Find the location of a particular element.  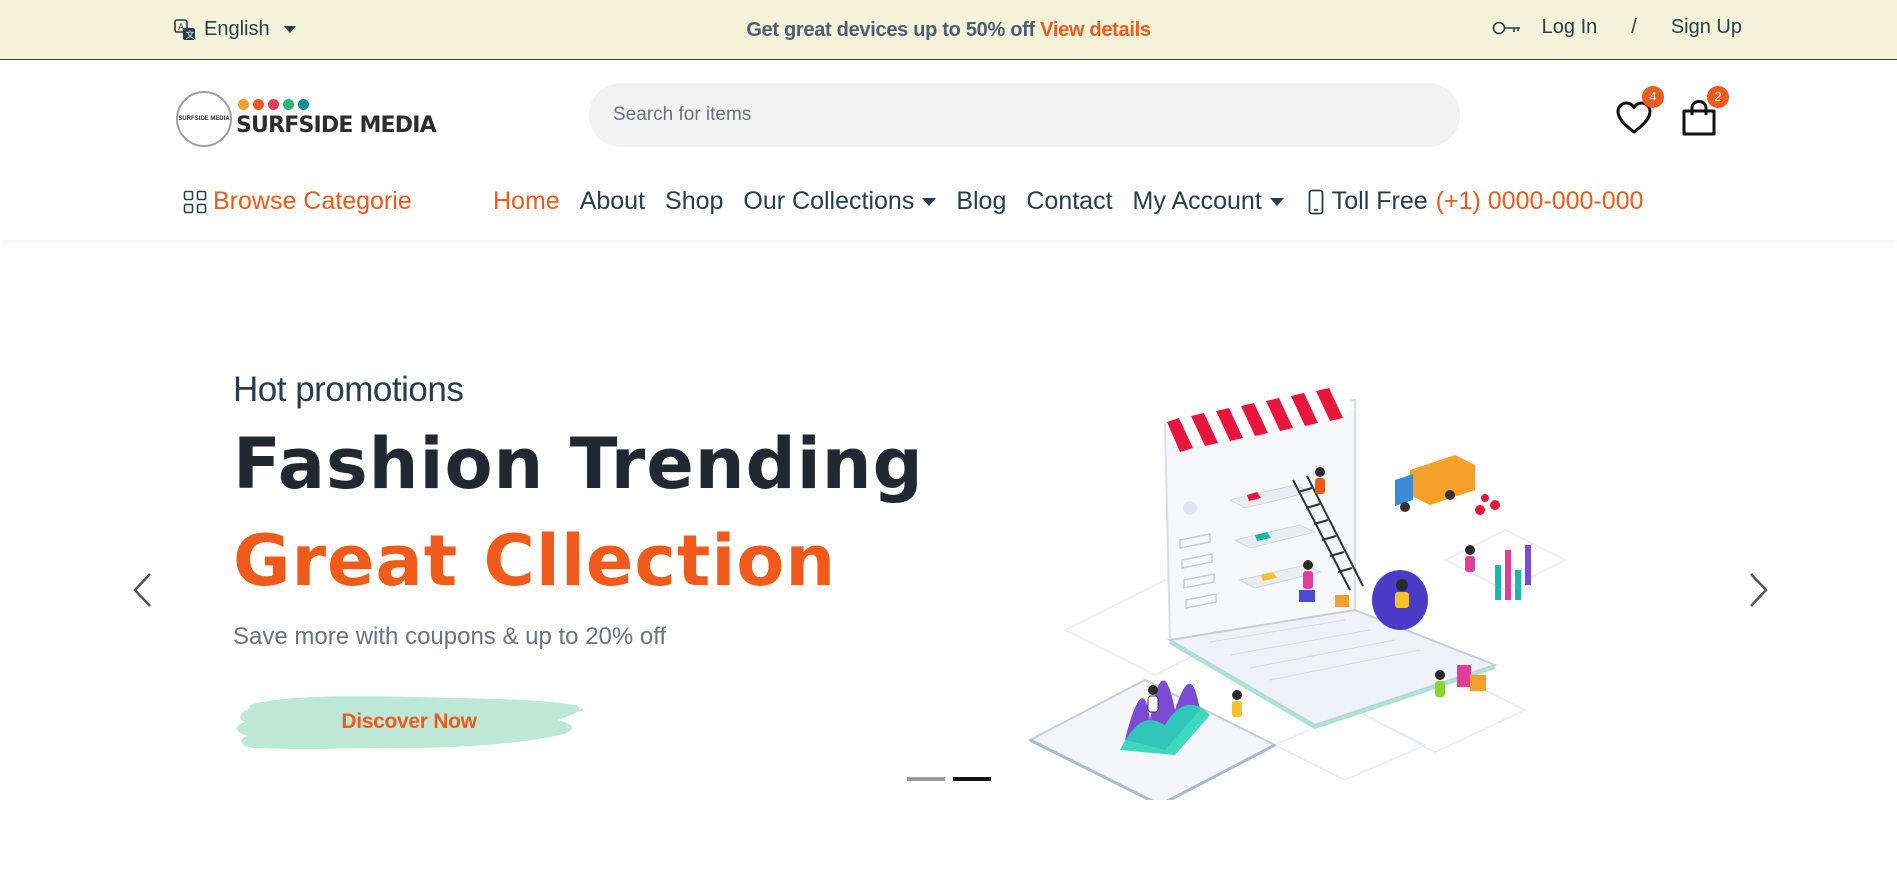

nav-item-shop: Shop is located at coordinates (694, 201).